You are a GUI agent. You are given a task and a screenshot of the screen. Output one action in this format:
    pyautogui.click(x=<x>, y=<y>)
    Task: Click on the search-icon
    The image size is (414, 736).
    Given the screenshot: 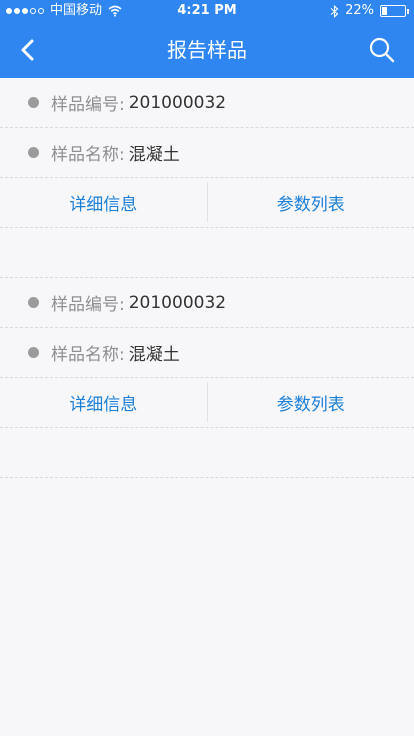 What is the action you would take?
    pyautogui.click(x=382, y=50)
    